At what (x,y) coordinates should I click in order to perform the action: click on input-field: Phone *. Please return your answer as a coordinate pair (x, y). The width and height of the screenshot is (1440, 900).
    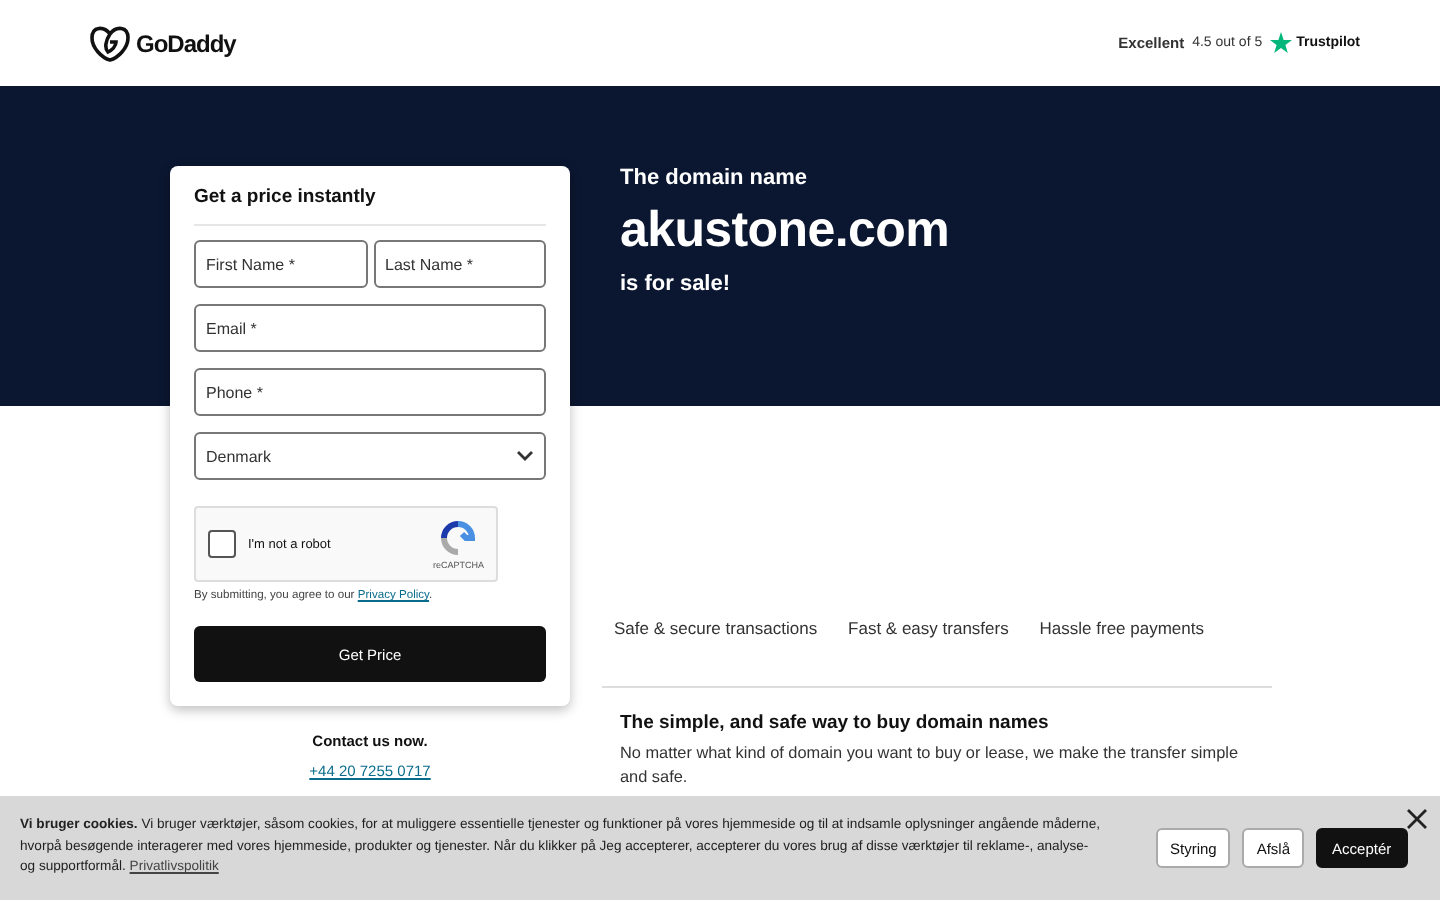
    Looking at the image, I should click on (370, 392).